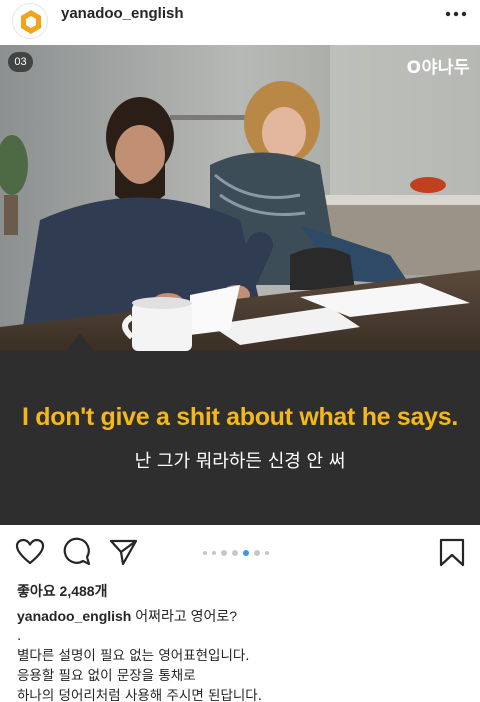 This screenshot has height=702, width=480. Describe the element at coordinates (240, 461) in the screenshot. I see `korean-translation: 난 그가 뭐라하든 신경 안 써` at that location.